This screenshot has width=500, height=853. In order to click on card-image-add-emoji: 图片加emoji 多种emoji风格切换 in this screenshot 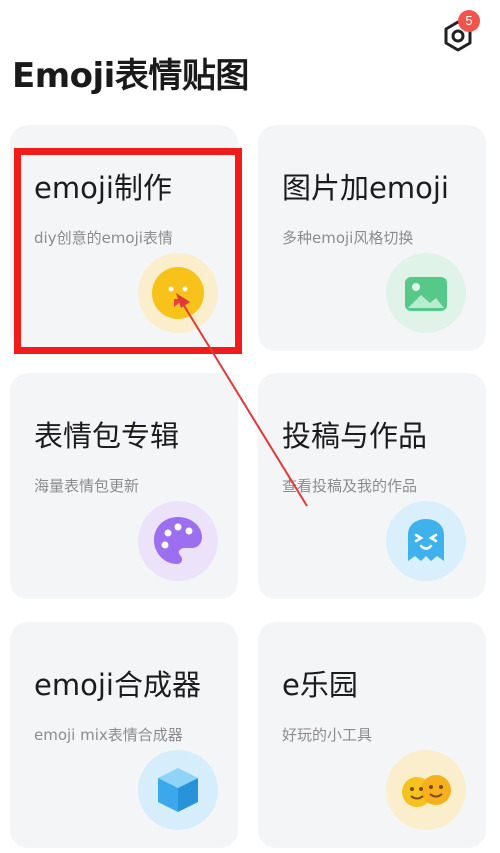, I will do `click(372, 238)`.